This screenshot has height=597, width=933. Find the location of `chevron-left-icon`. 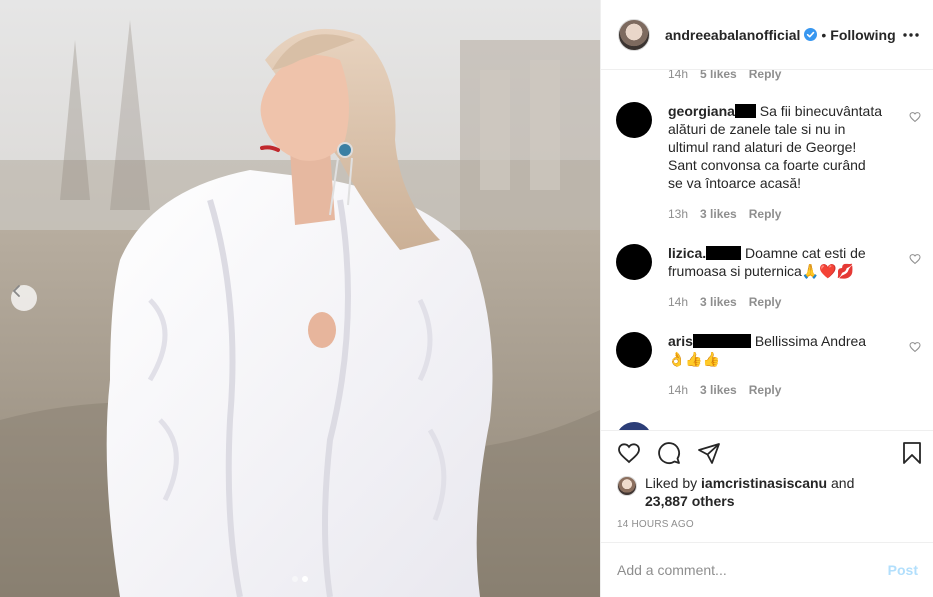

chevron-left-icon is located at coordinates (16, 291).